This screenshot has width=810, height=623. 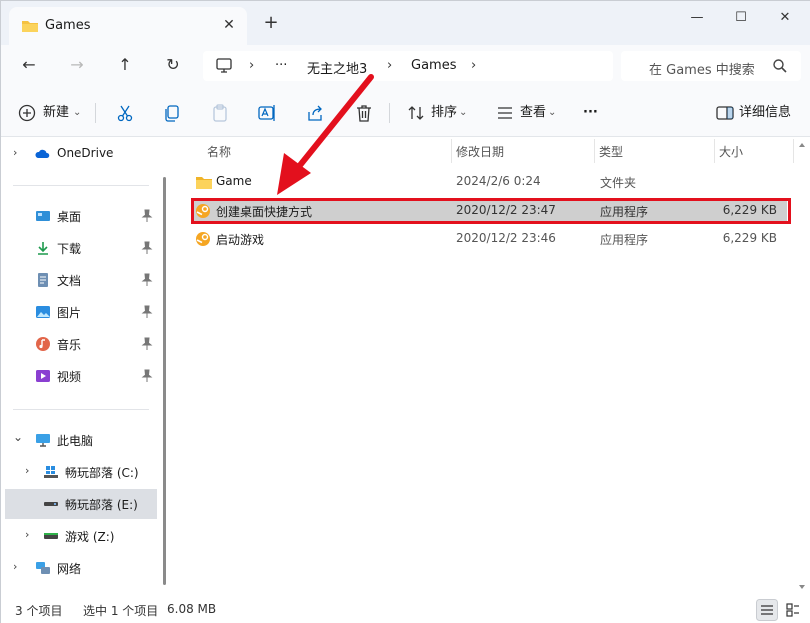 What do you see at coordinates (405, 112) in the screenshot?
I see `command-bar: 新建 ⌄ 排序 ⌄ 查看 ⌄ ··· 详细信息` at bounding box center [405, 112].